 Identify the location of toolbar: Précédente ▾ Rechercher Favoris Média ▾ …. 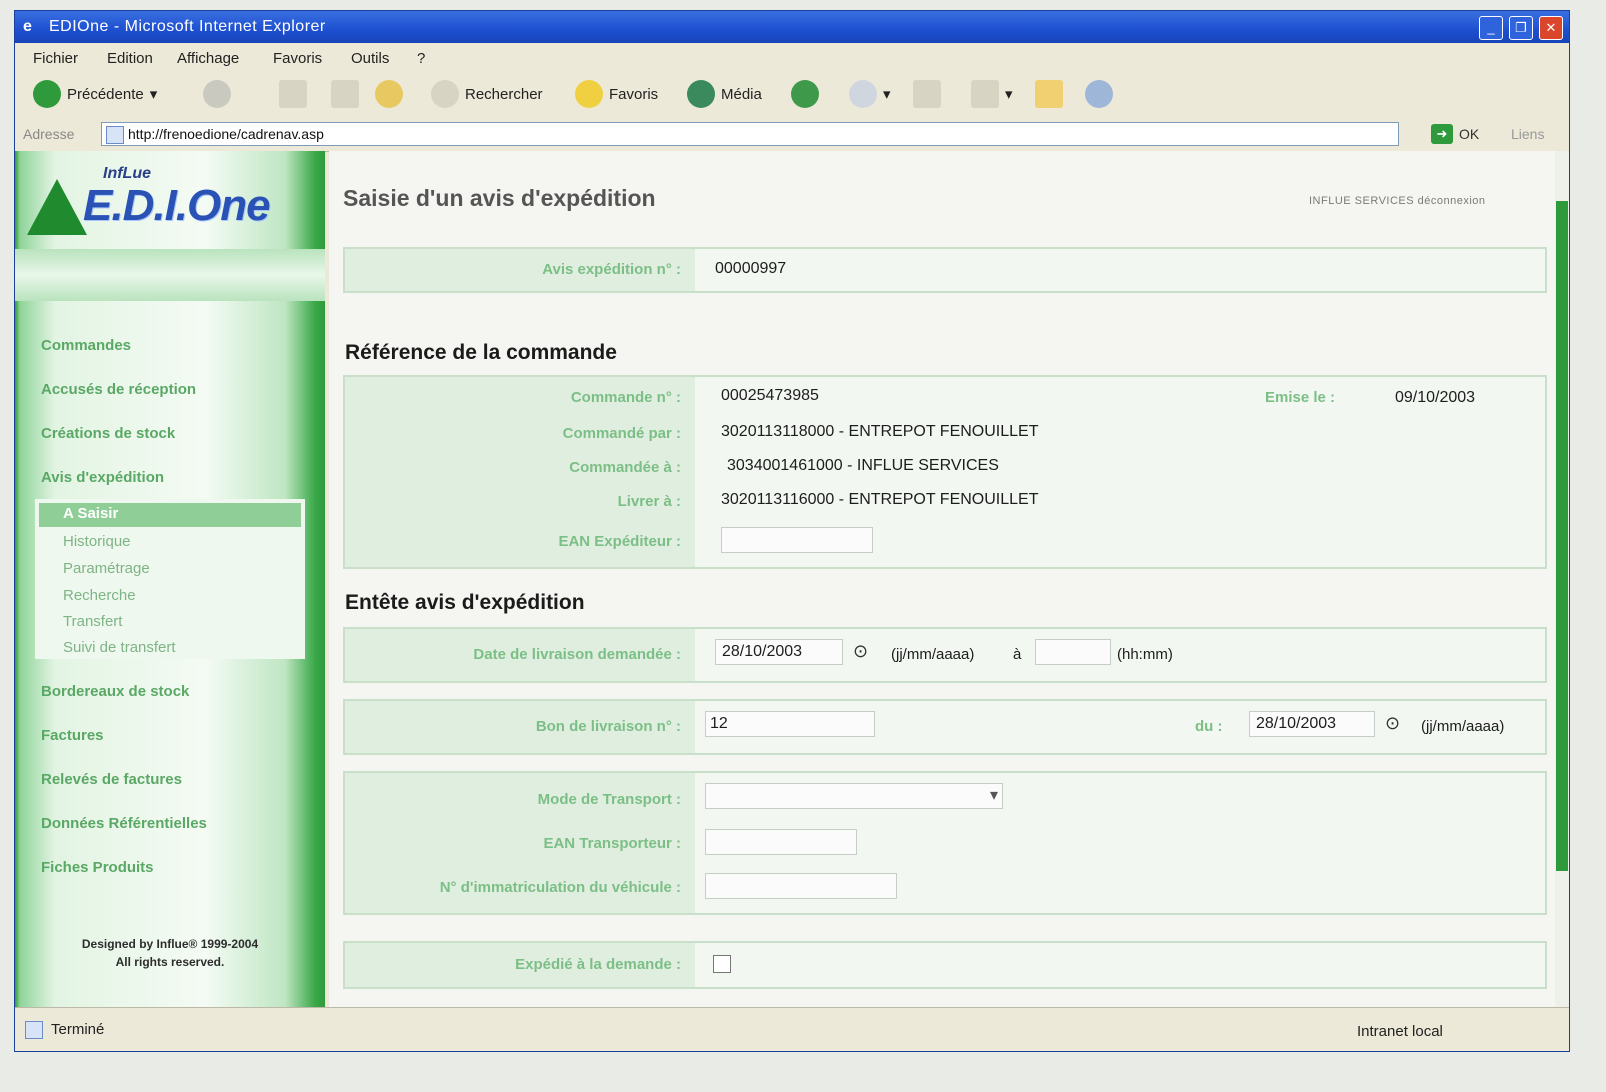
(792, 94).